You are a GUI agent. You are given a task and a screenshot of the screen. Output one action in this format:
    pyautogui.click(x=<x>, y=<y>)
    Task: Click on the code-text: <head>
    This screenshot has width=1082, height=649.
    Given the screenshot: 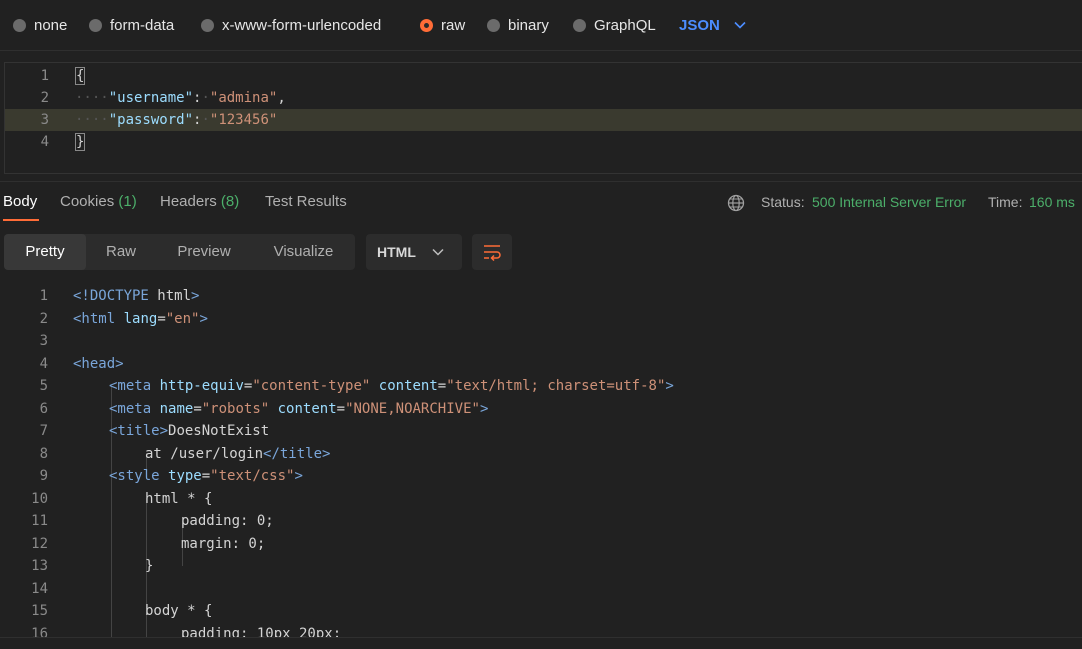 What is the action you would take?
    pyautogui.click(x=98, y=363)
    